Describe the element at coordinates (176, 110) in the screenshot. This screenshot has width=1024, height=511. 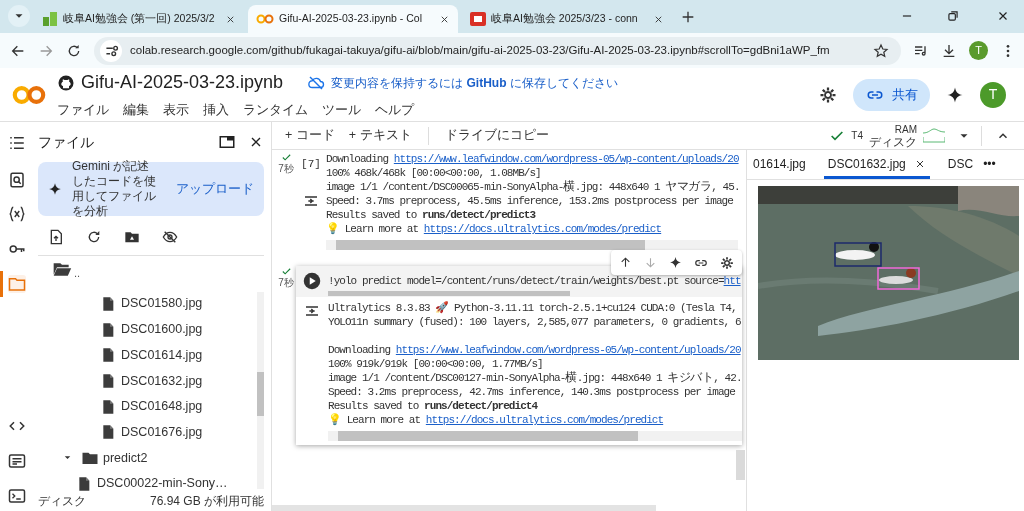
I see `menu-item: 表示` at that location.